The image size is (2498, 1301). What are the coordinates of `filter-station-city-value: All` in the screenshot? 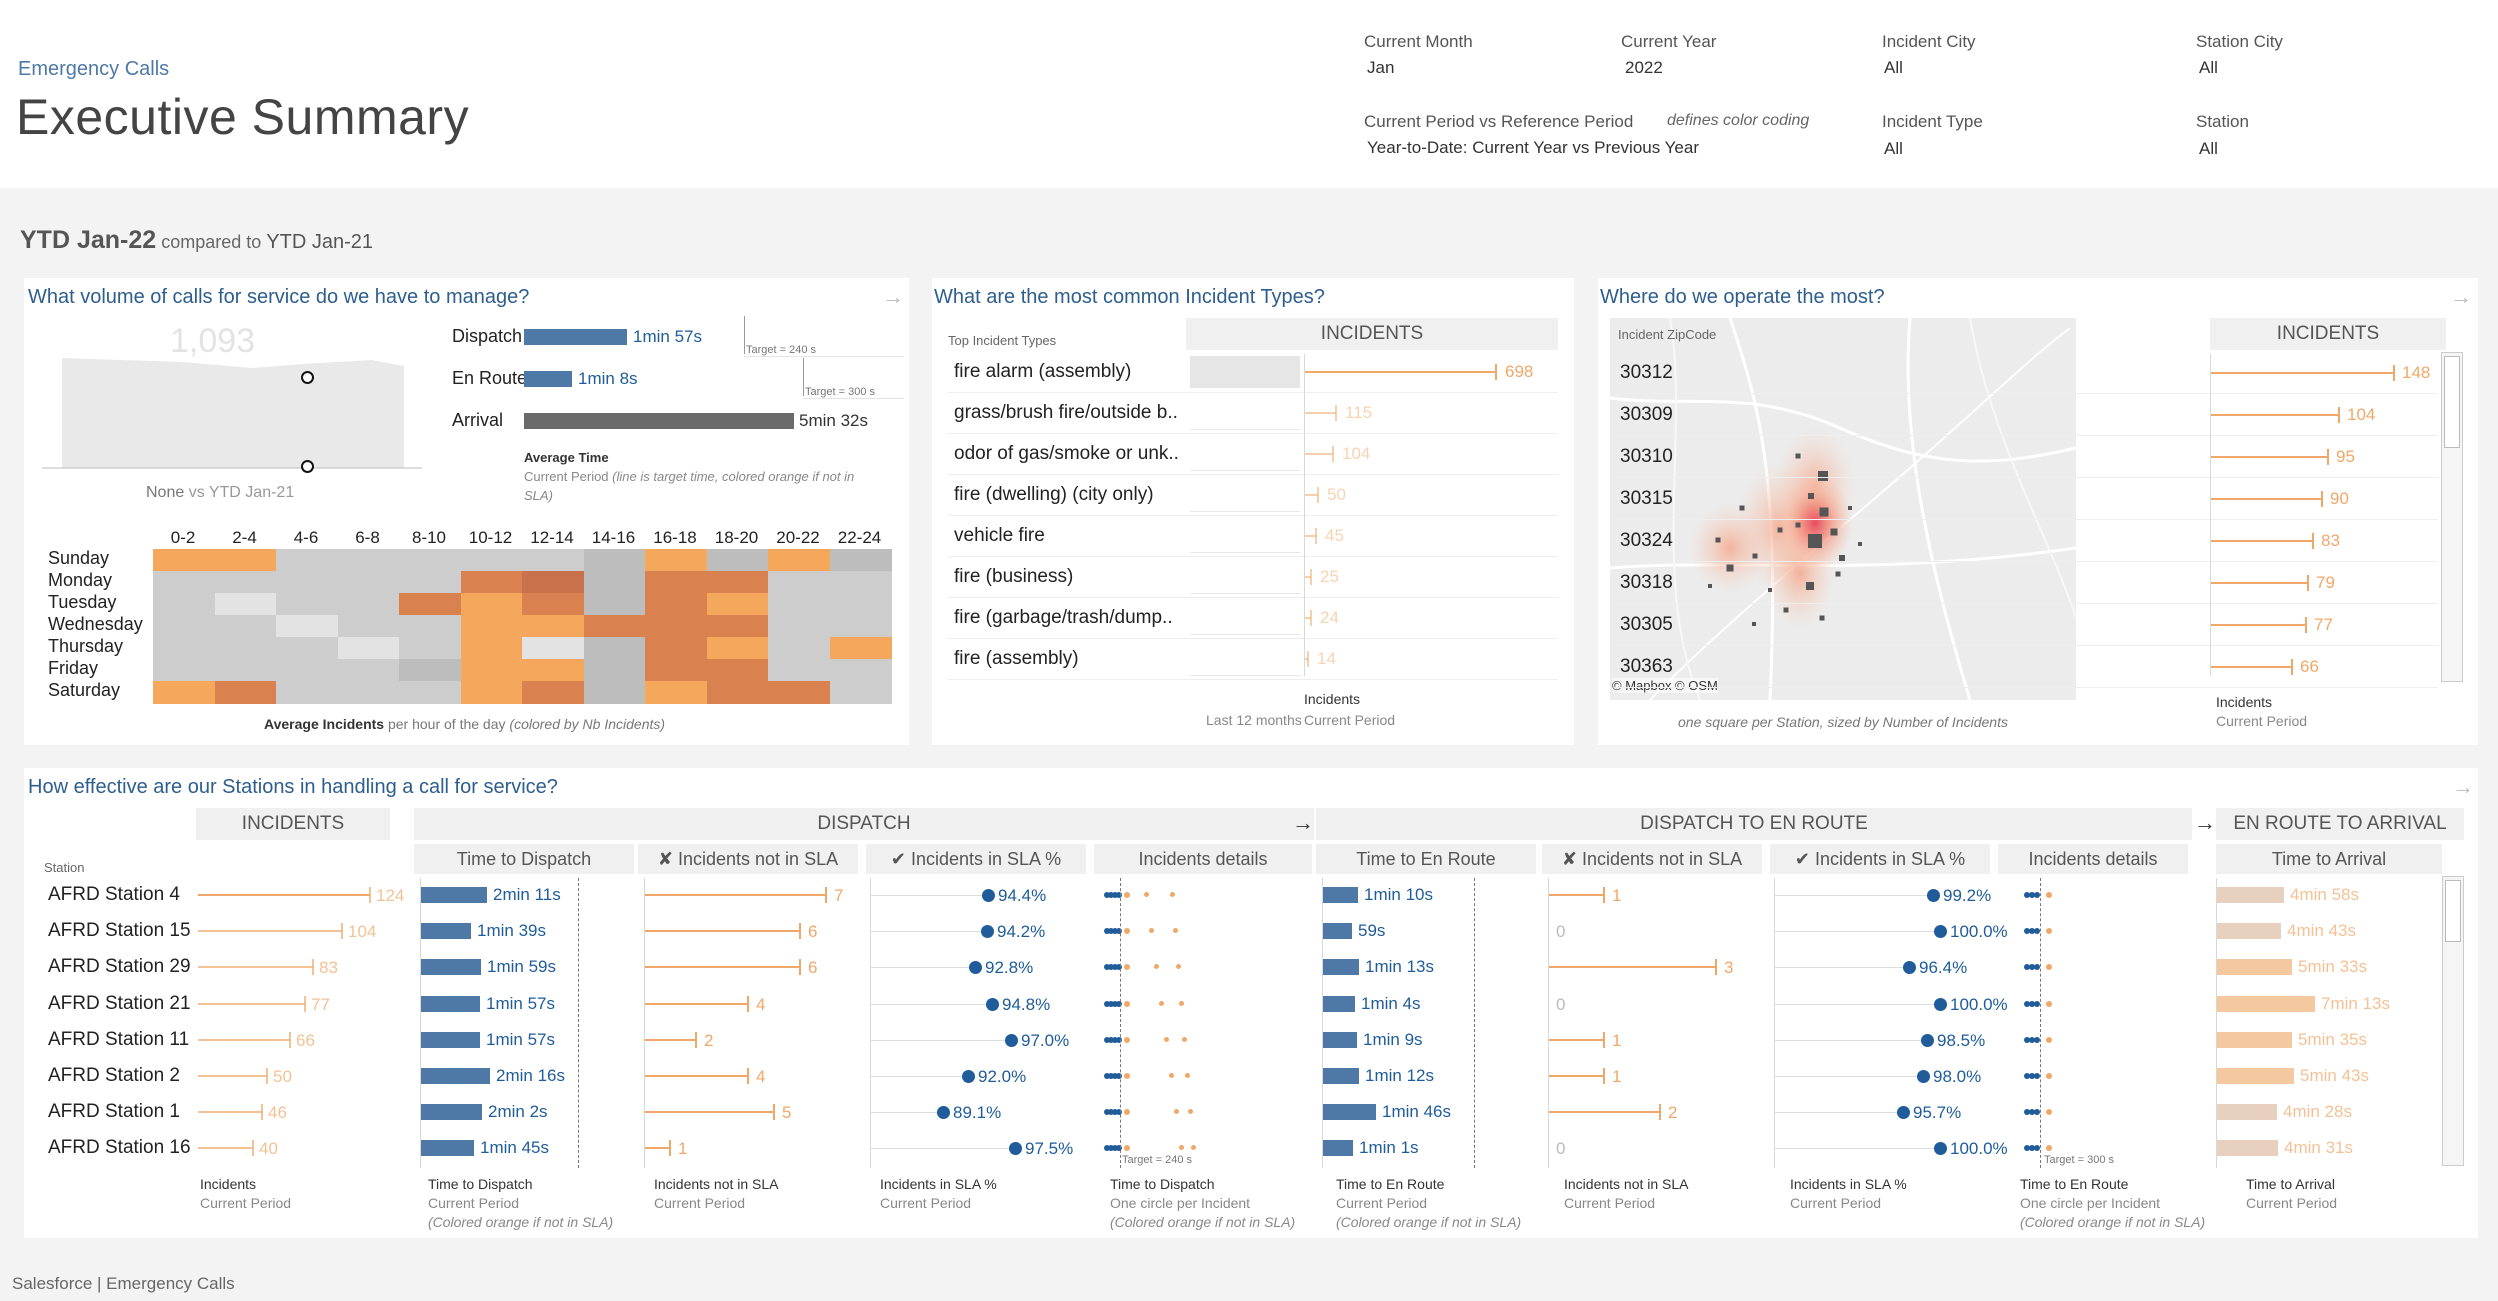 It's located at (2208, 68).